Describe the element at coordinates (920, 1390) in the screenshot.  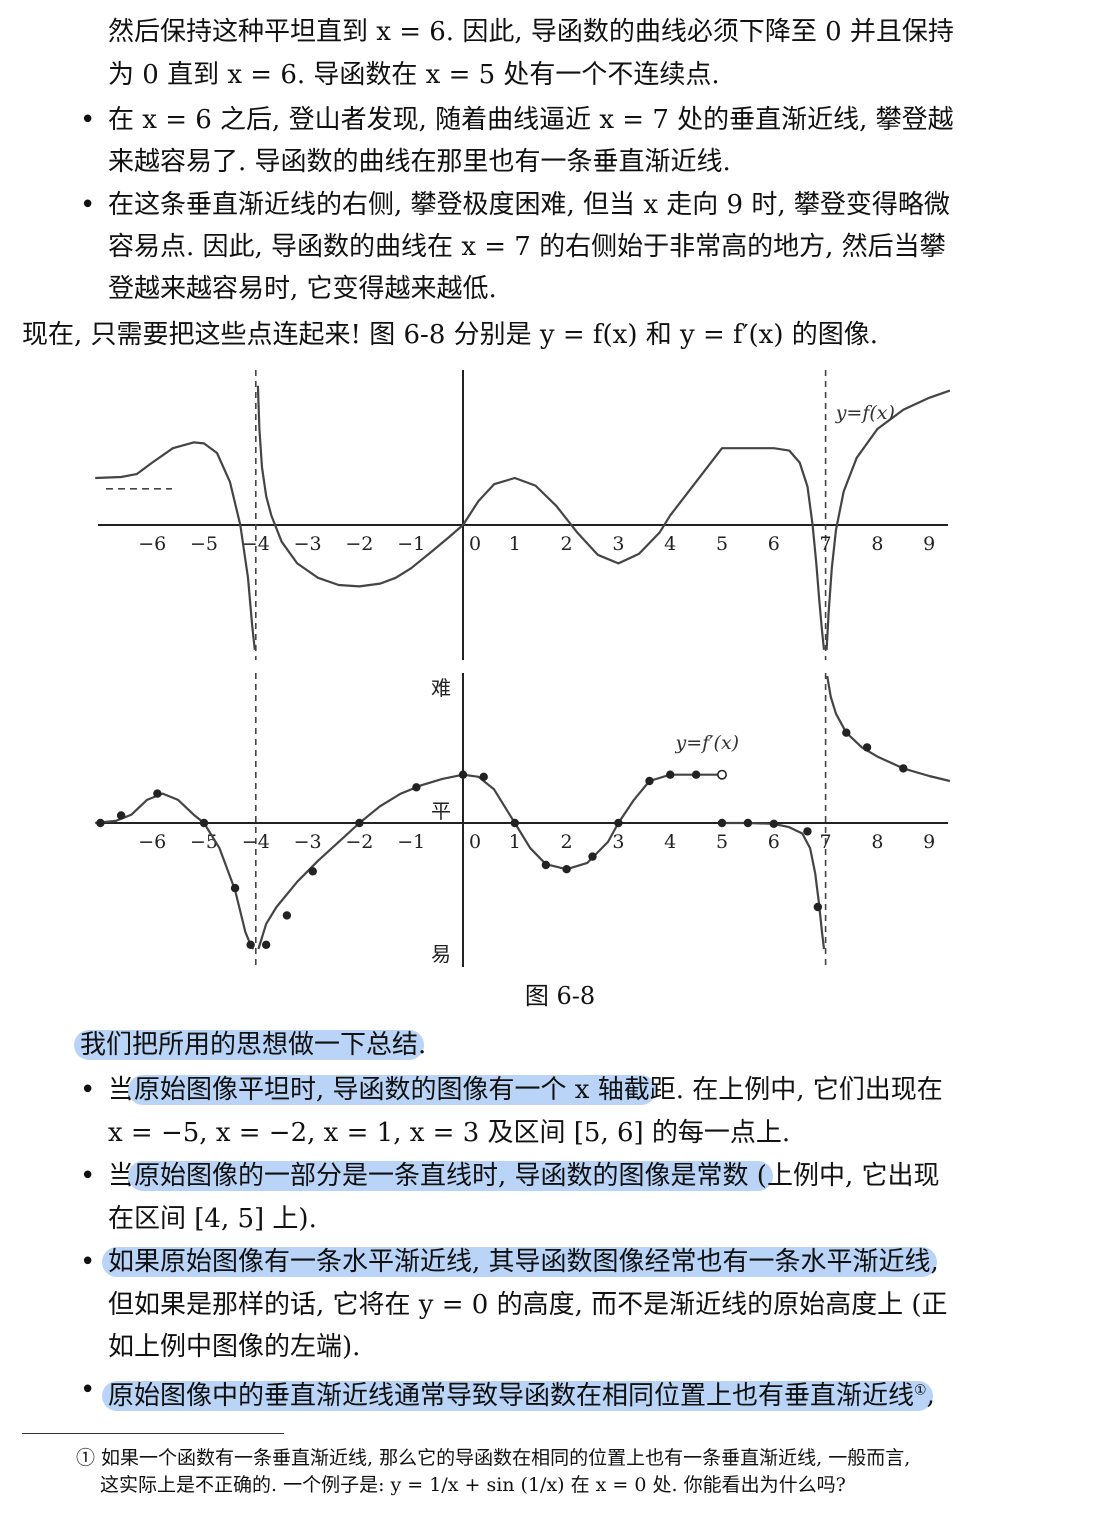
I see `footnote-marker: ①` at that location.